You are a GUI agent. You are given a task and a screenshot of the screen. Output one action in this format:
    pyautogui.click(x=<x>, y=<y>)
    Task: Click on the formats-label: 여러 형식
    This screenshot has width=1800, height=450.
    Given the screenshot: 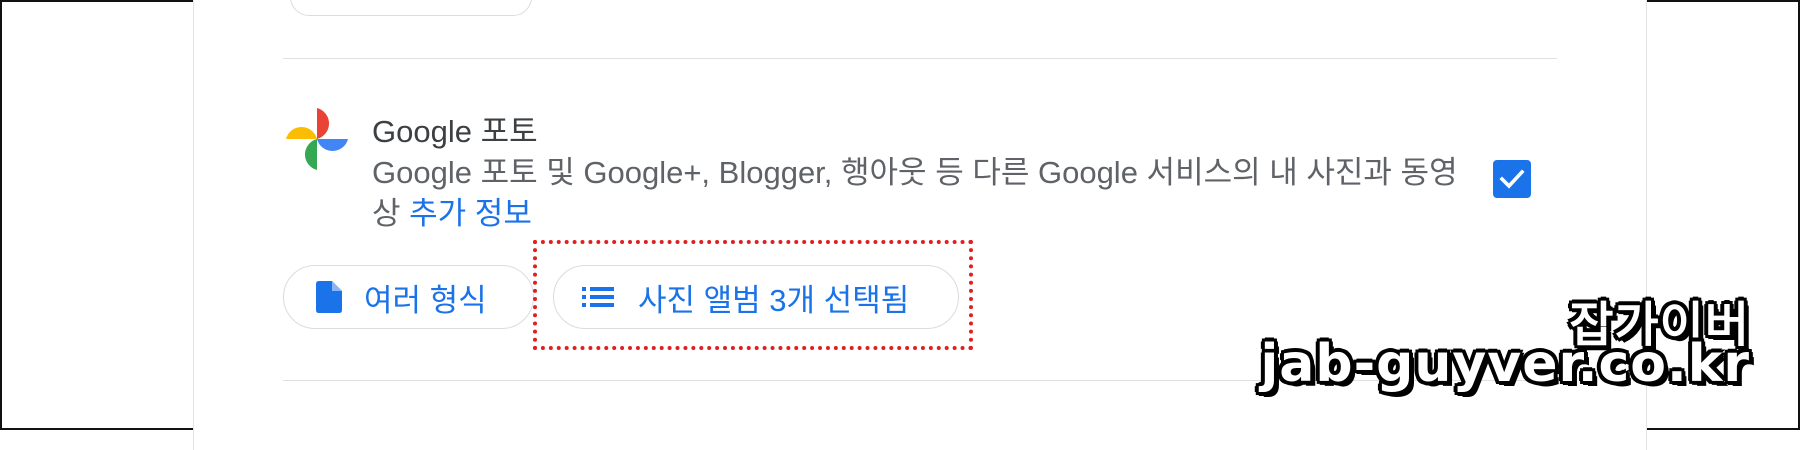 What is the action you would take?
    pyautogui.click(x=425, y=300)
    